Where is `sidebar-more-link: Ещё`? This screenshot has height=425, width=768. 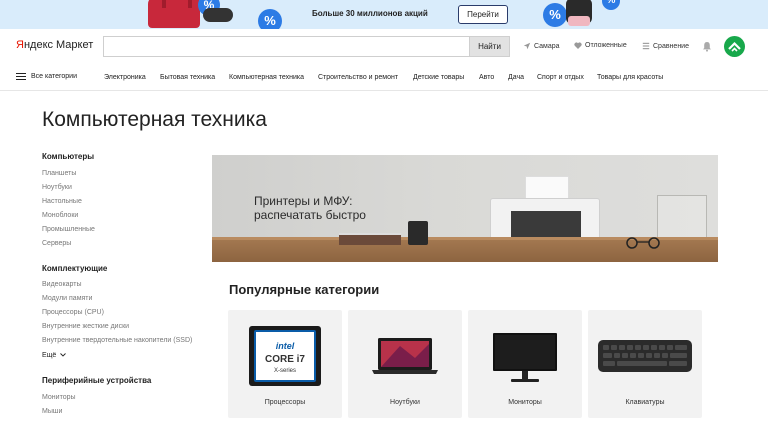 sidebar-more-link: Ещё is located at coordinates (54, 355).